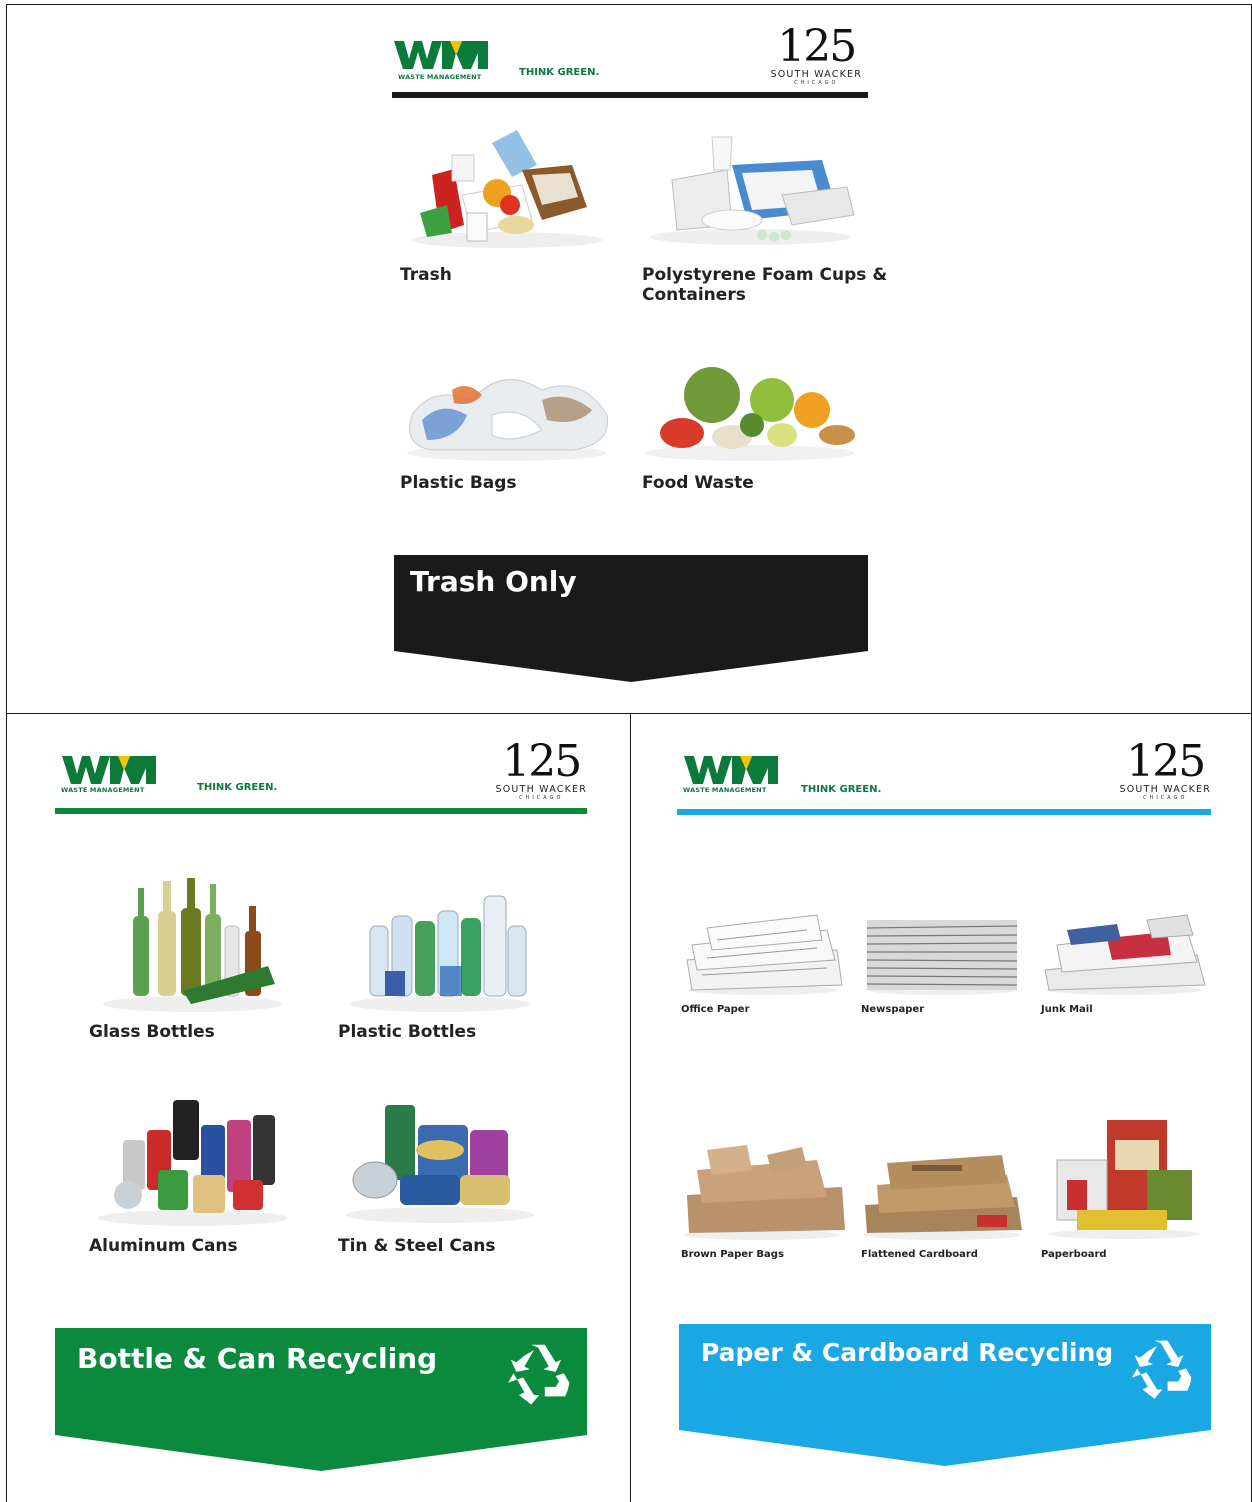  I want to click on category-aluminum-cans: Aluminum Cans, so click(193, 1170).